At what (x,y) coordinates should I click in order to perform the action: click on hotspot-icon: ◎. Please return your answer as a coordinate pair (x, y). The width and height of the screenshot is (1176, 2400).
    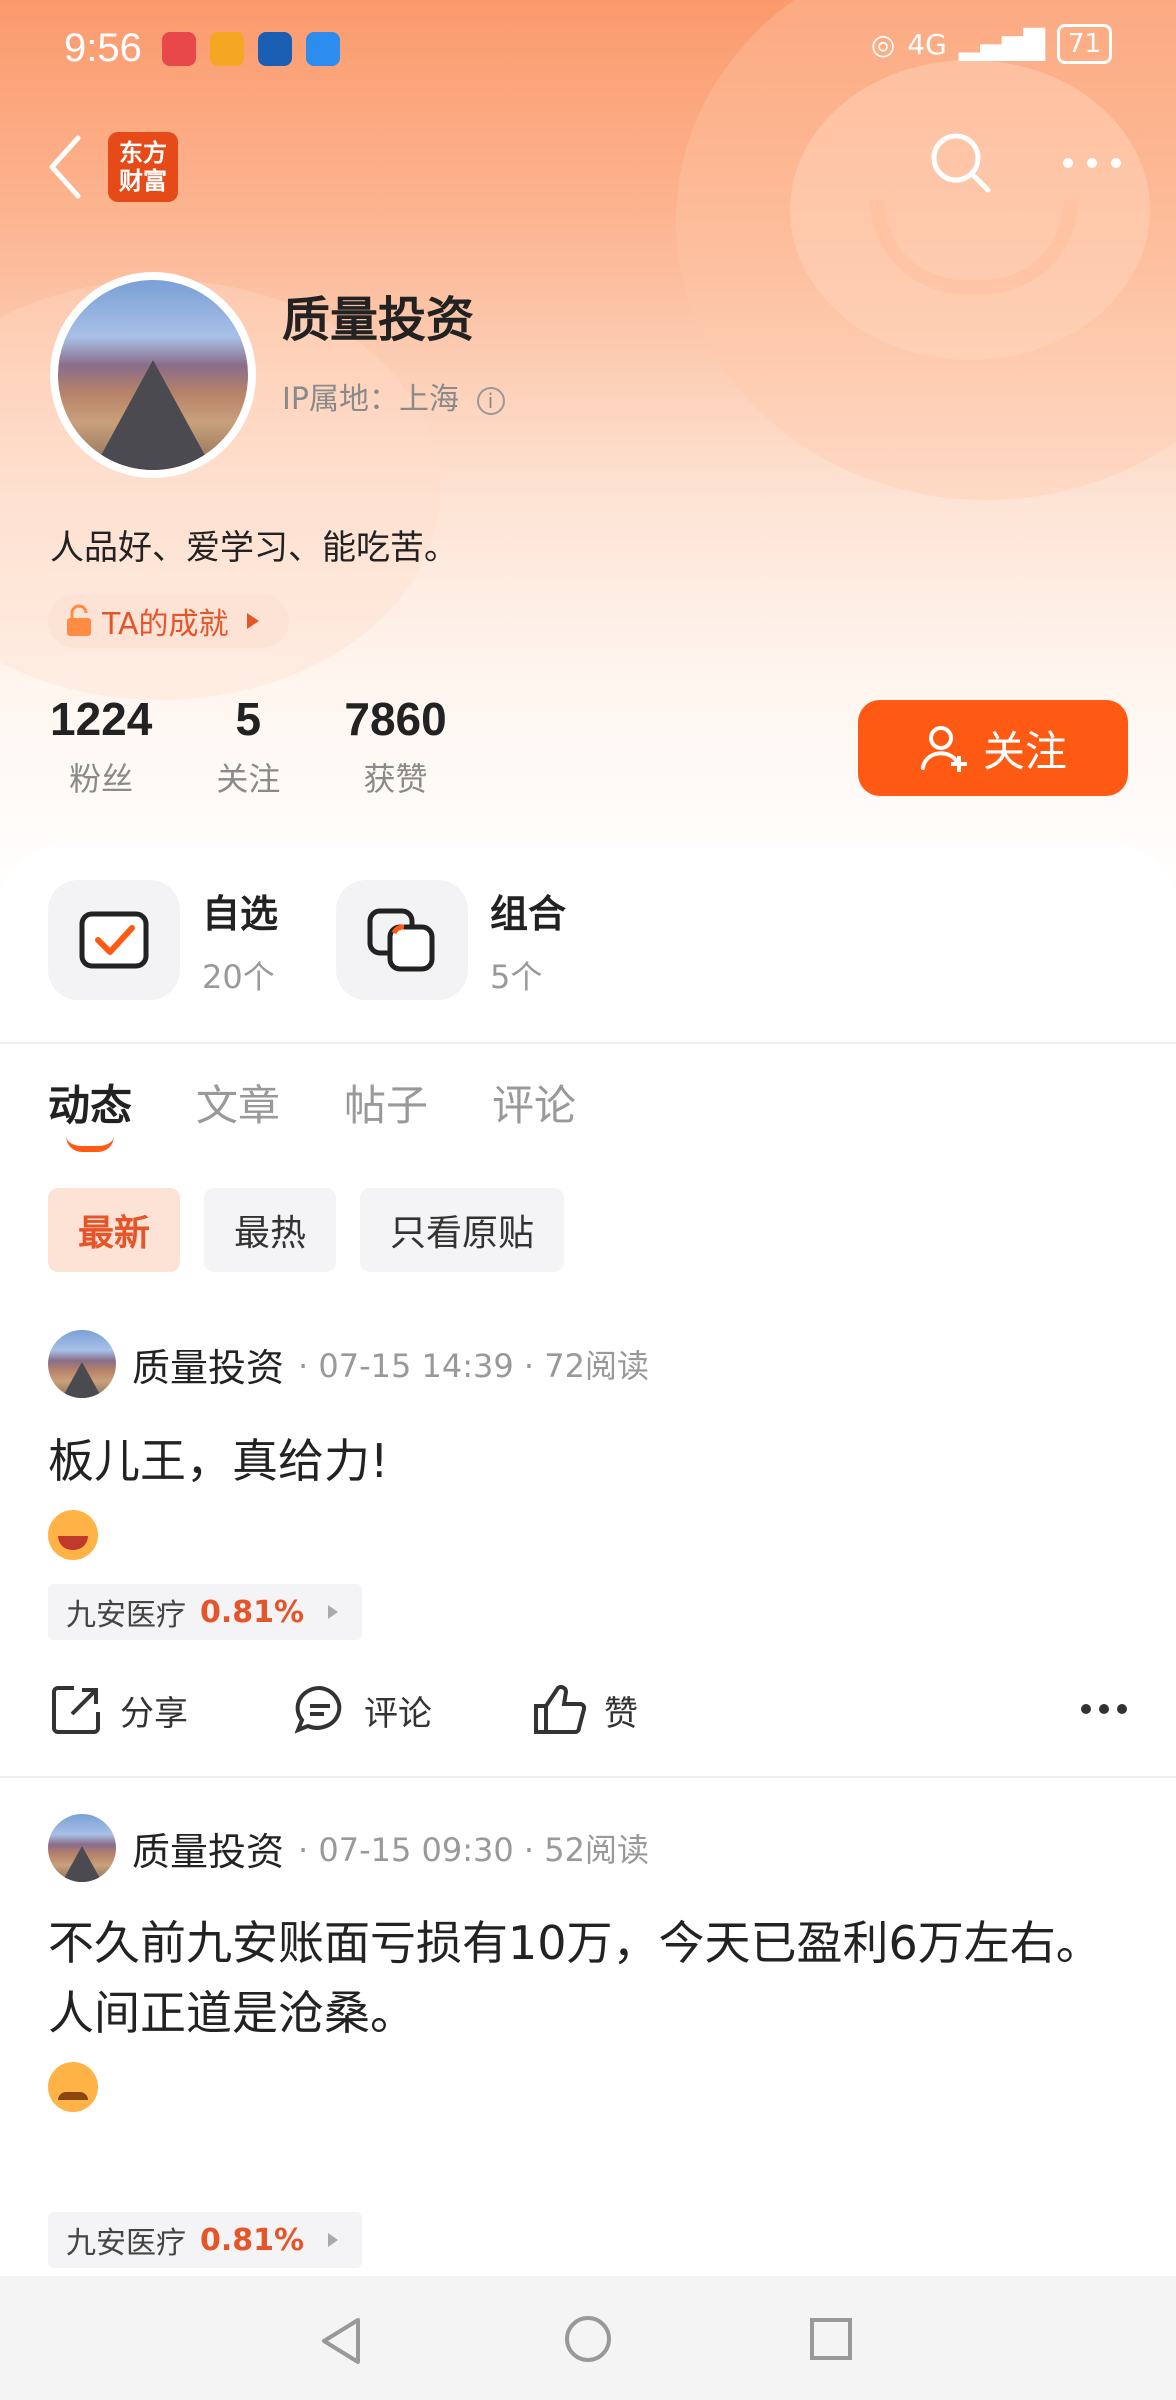
    Looking at the image, I should click on (883, 44).